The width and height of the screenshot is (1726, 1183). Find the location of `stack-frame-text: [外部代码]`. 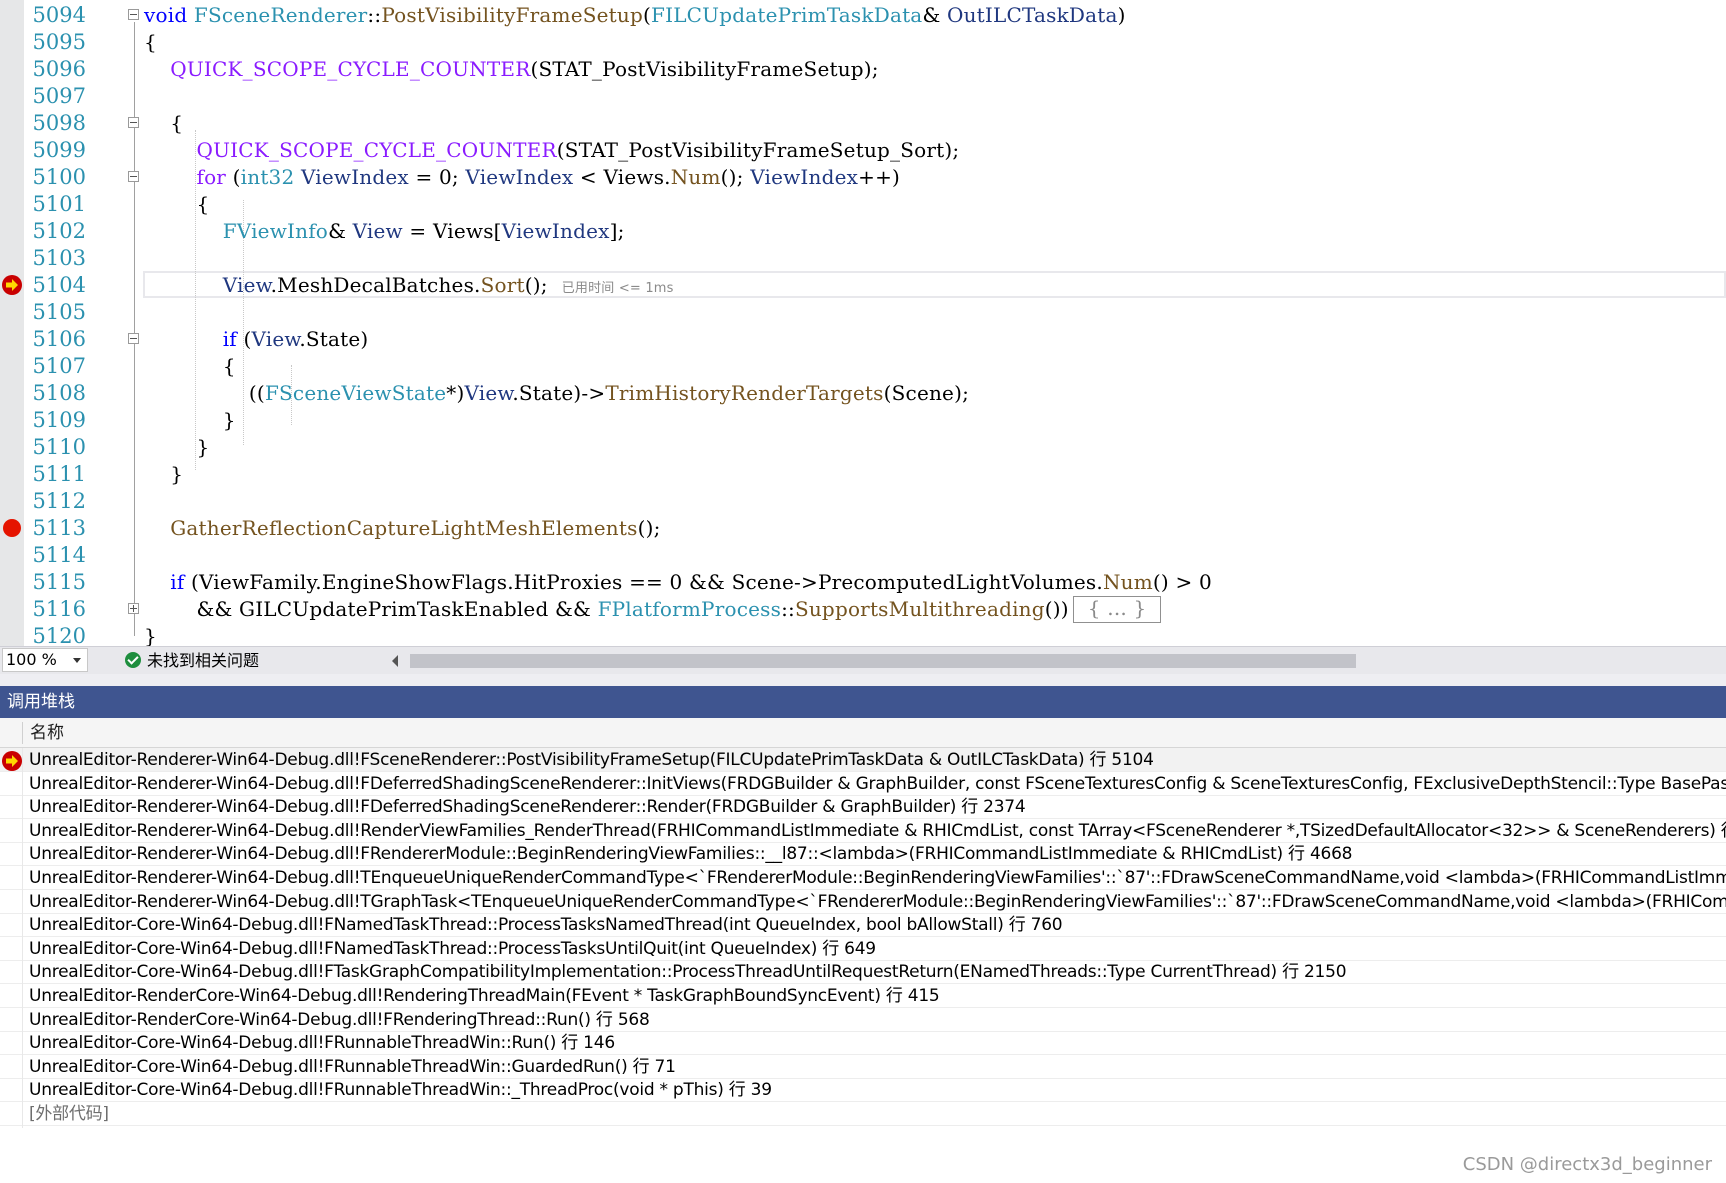

stack-frame-text: [外部代码] is located at coordinates (69, 1114).